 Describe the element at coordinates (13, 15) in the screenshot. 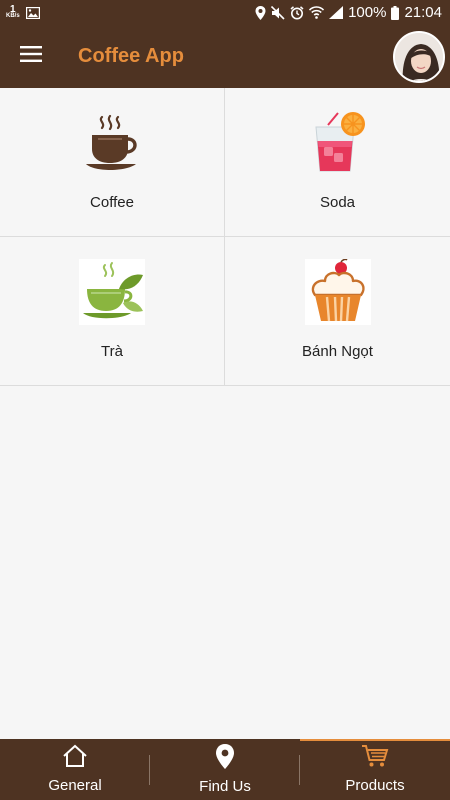

I see `network-speed-unit: KB/s` at that location.